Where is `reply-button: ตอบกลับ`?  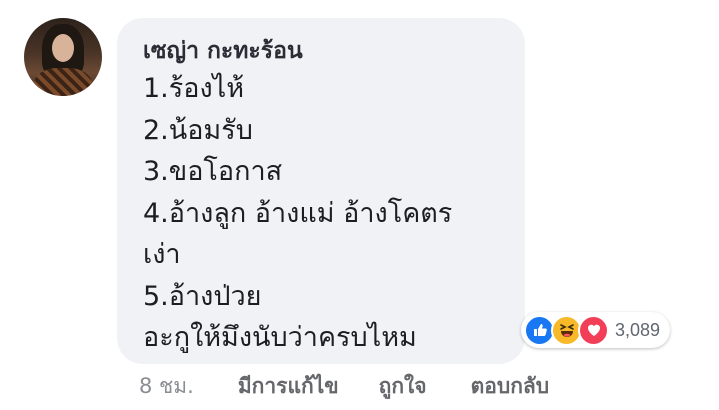 reply-button: ตอบกลับ is located at coordinates (510, 386).